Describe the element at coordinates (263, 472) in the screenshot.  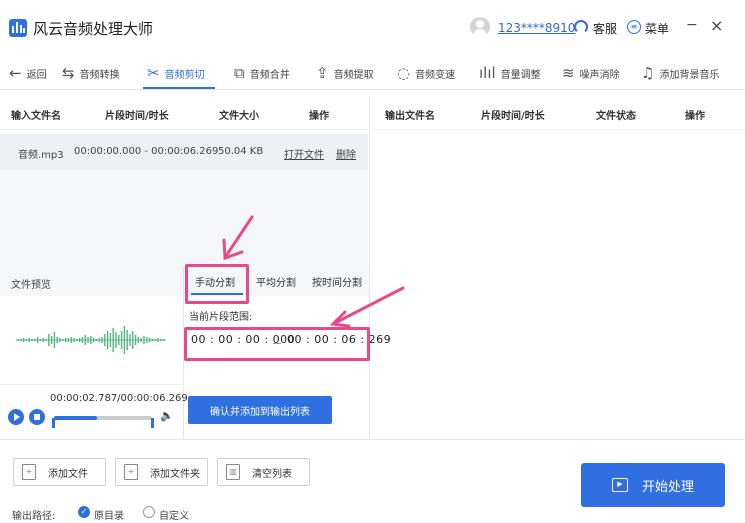
I see `clear-list-button: ▥ 清空列表` at that location.